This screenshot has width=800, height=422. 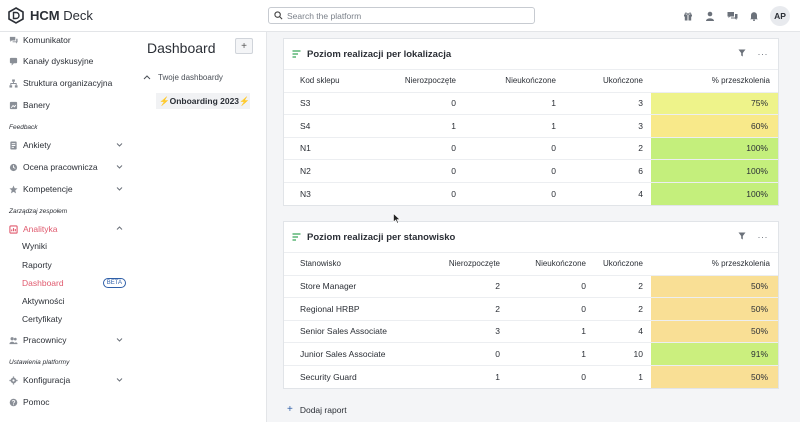 I want to click on table-row: N2 0 0 6 100%, so click(x=531, y=171).